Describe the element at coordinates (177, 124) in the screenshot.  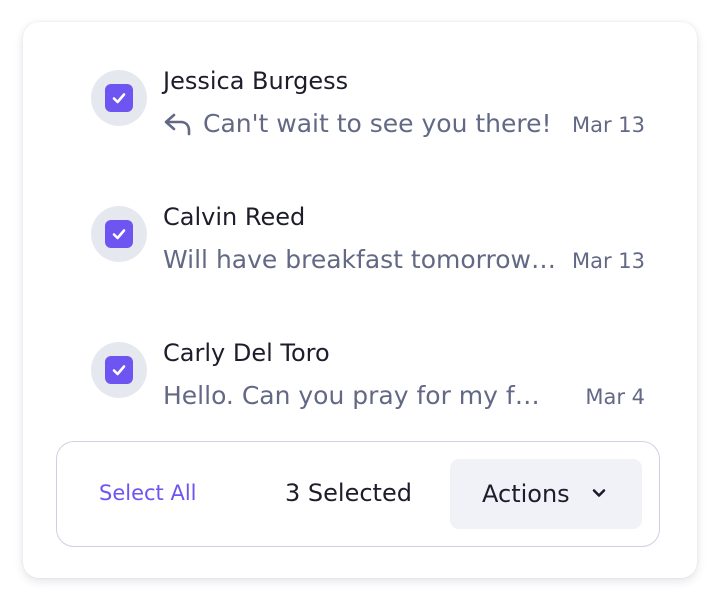
I see `reply-icon` at that location.